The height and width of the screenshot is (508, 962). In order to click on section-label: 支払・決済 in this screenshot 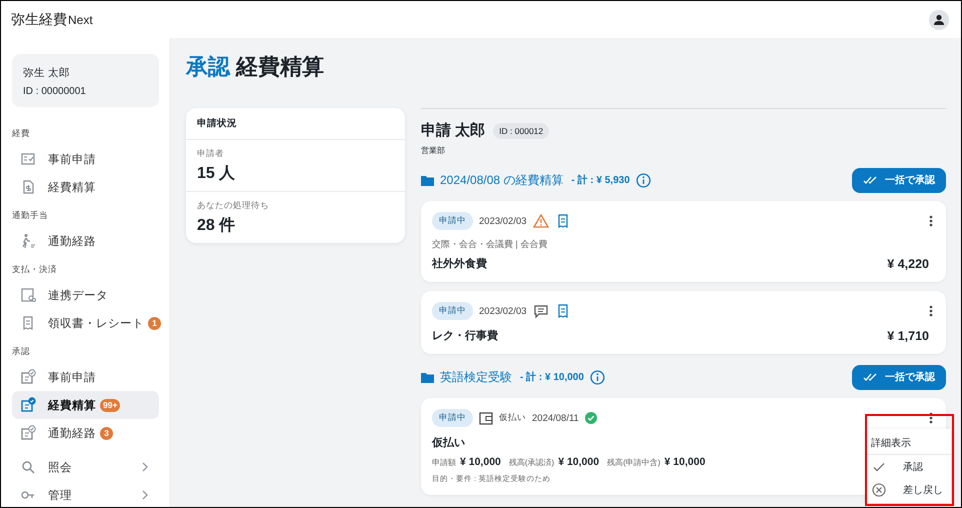, I will do `click(35, 270)`.